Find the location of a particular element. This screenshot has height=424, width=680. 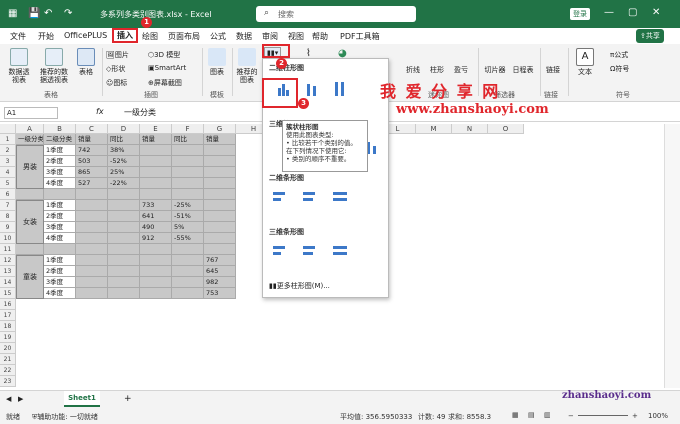

row-header: 3 is located at coordinates (8, 161).